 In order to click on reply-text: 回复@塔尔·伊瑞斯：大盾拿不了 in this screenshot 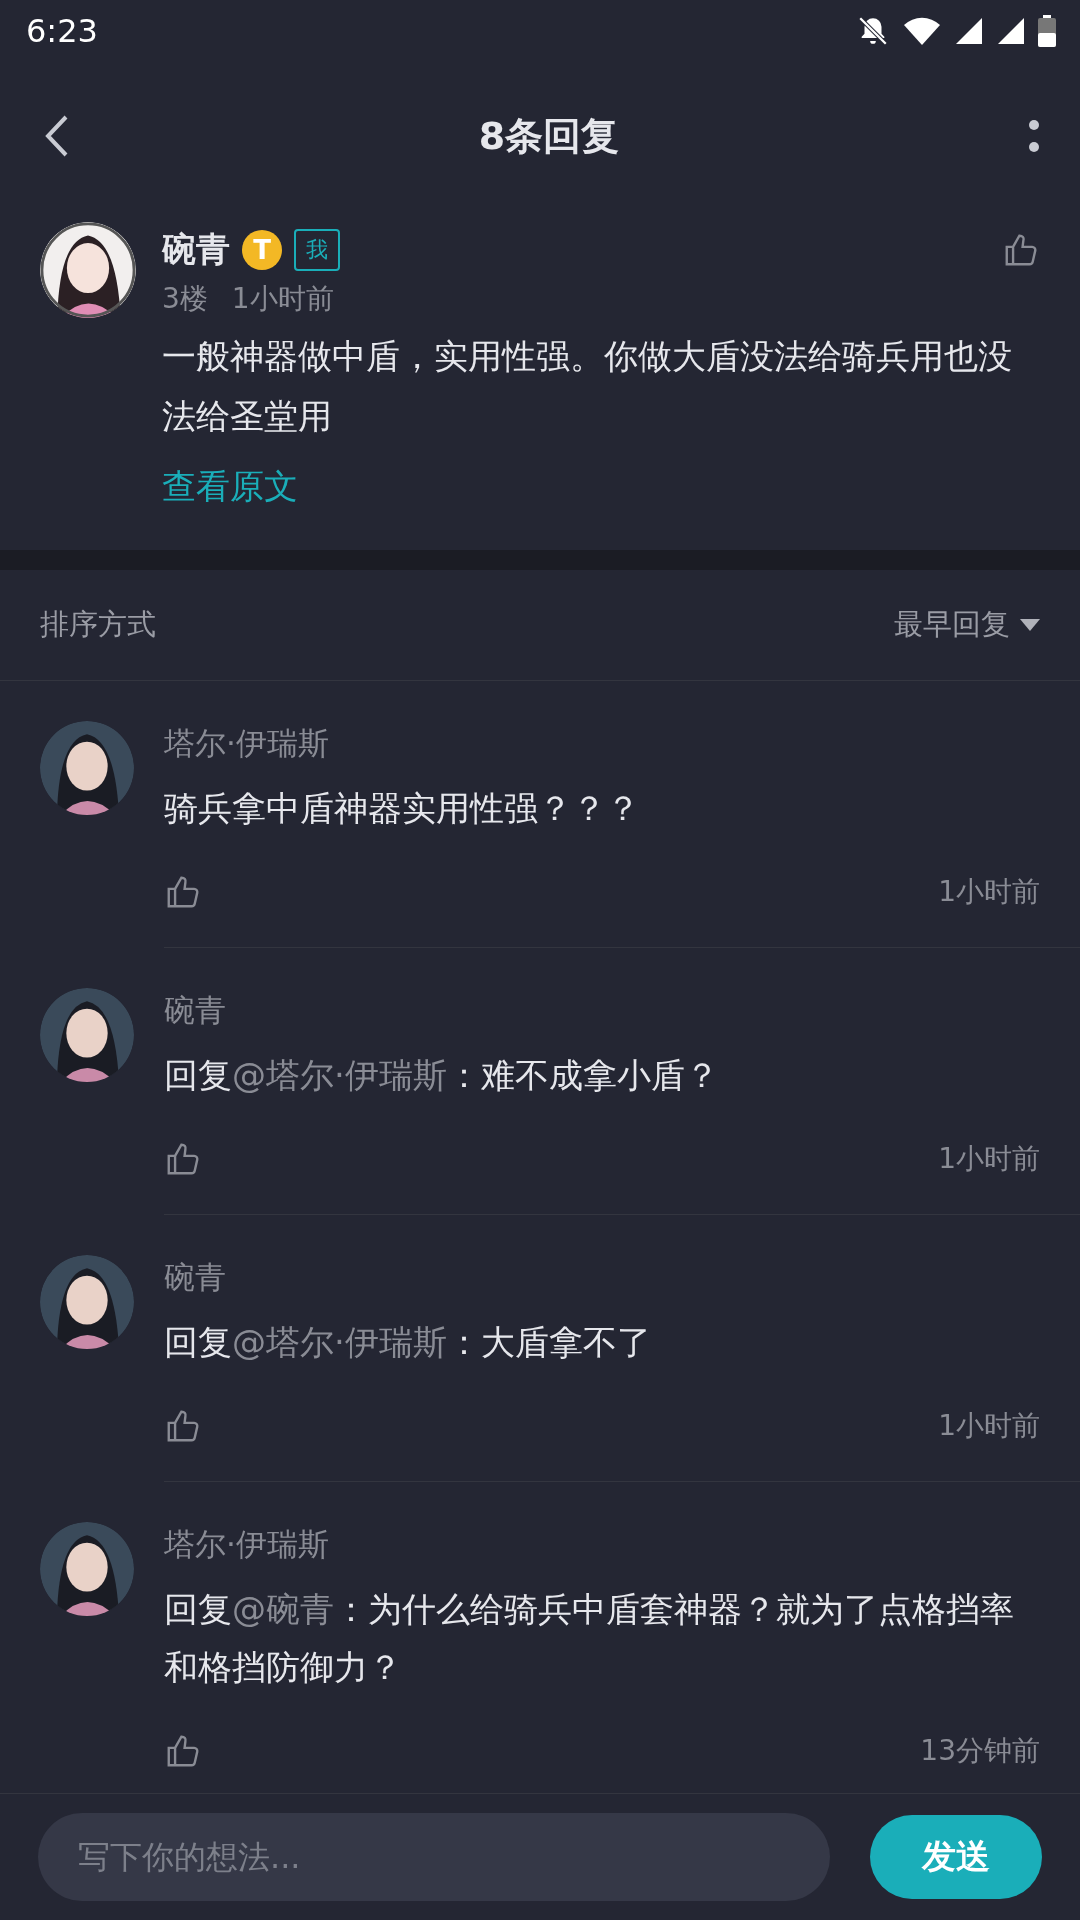, I will do `click(408, 1342)`.